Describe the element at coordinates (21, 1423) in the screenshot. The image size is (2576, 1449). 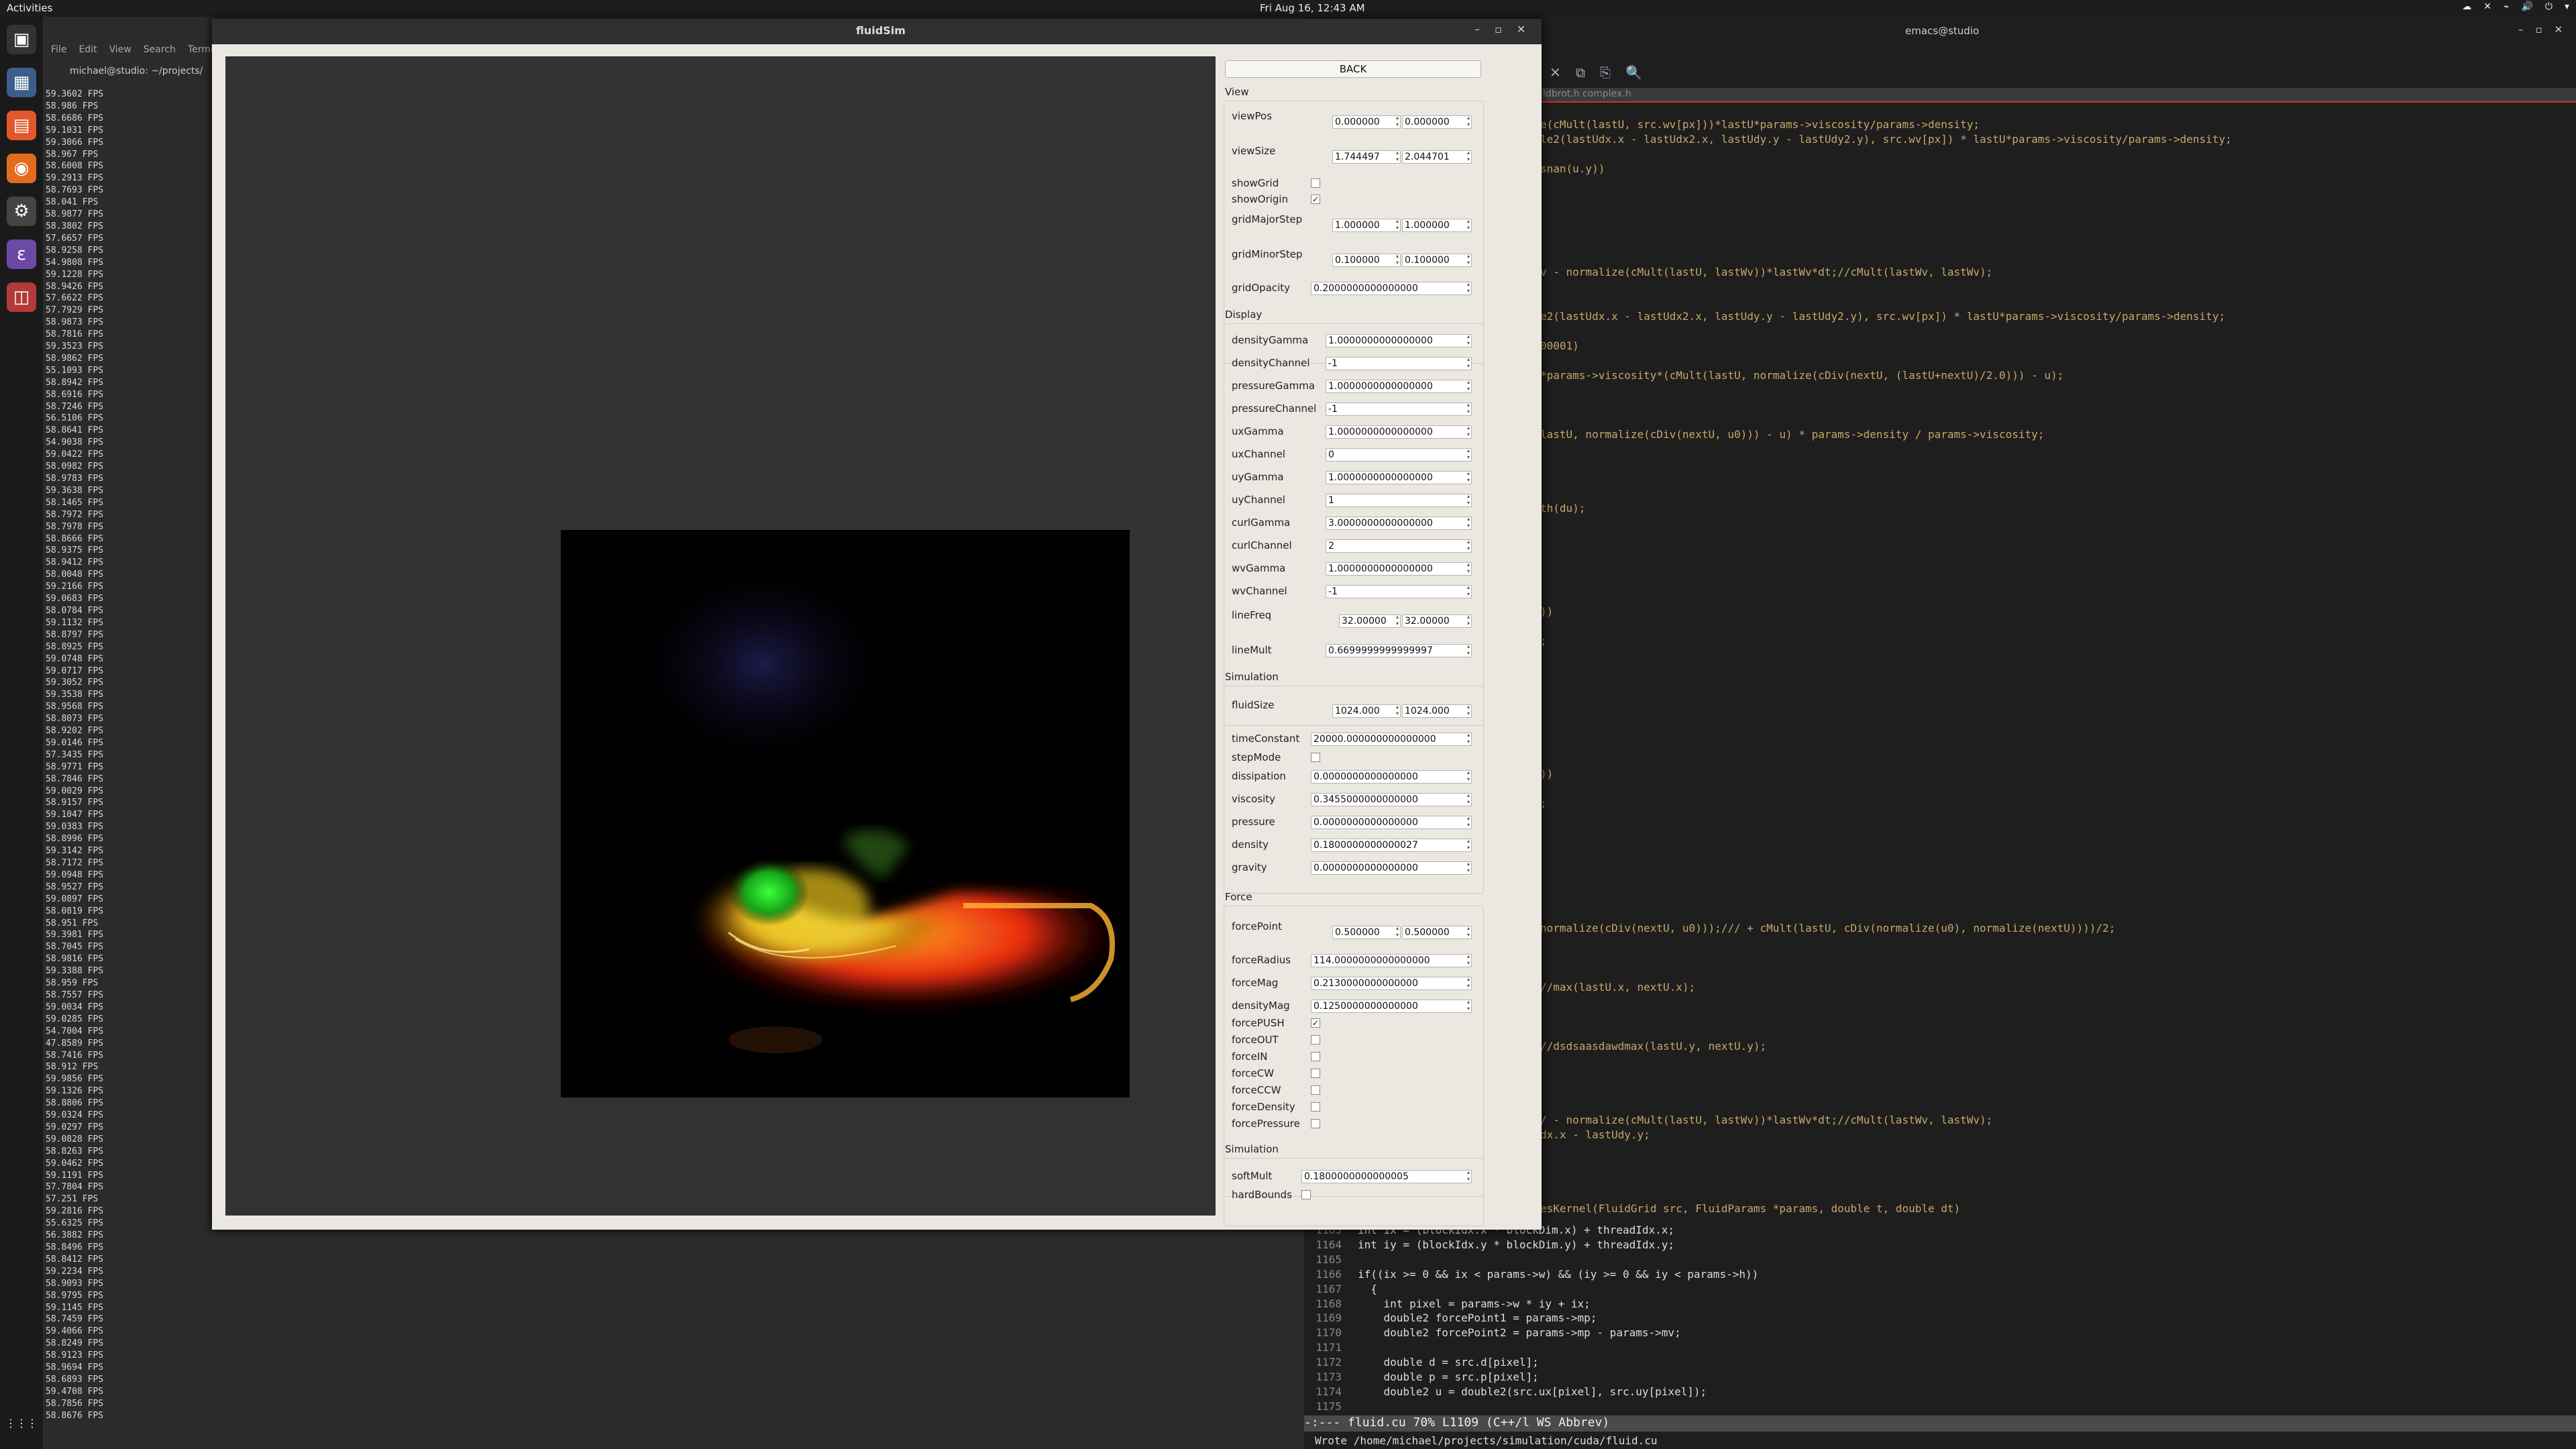
I see `show-apps-icon: ⋮⋮⋮` at that location.